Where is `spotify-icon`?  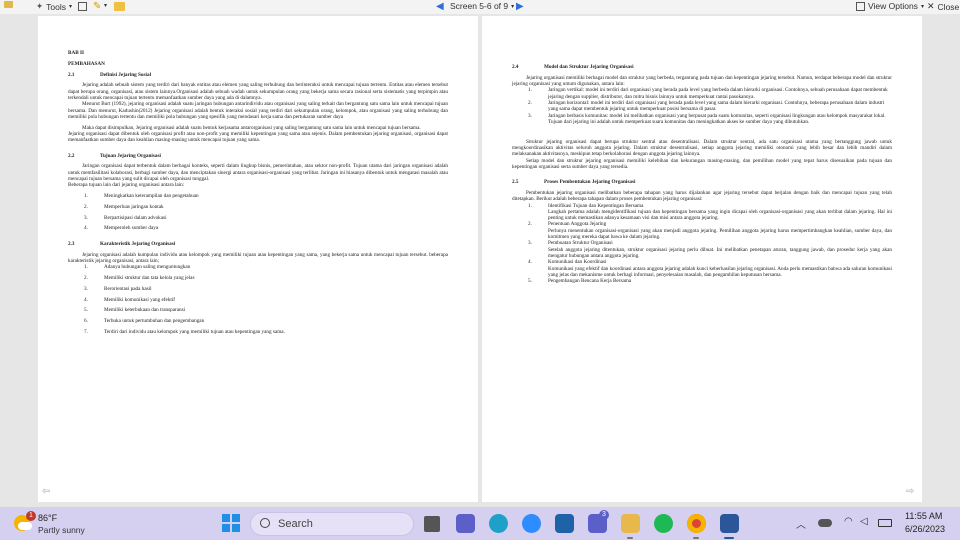
spotify-icon is located at coordinates (663, 523).